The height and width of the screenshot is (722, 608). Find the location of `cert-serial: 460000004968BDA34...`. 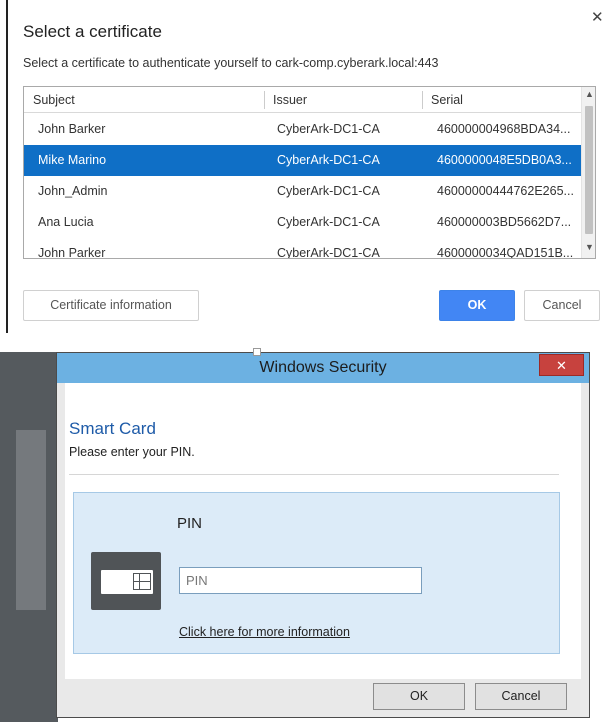

cert-serial: 460000004968BDA34... is located at coordinates (504, 129).